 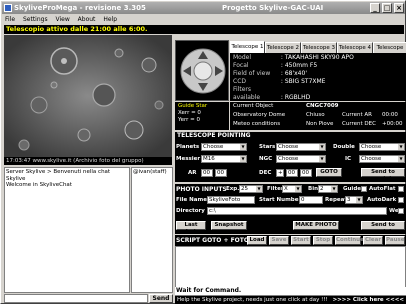 I want to click on exp-label: Exp., so click(x=233, y=189).